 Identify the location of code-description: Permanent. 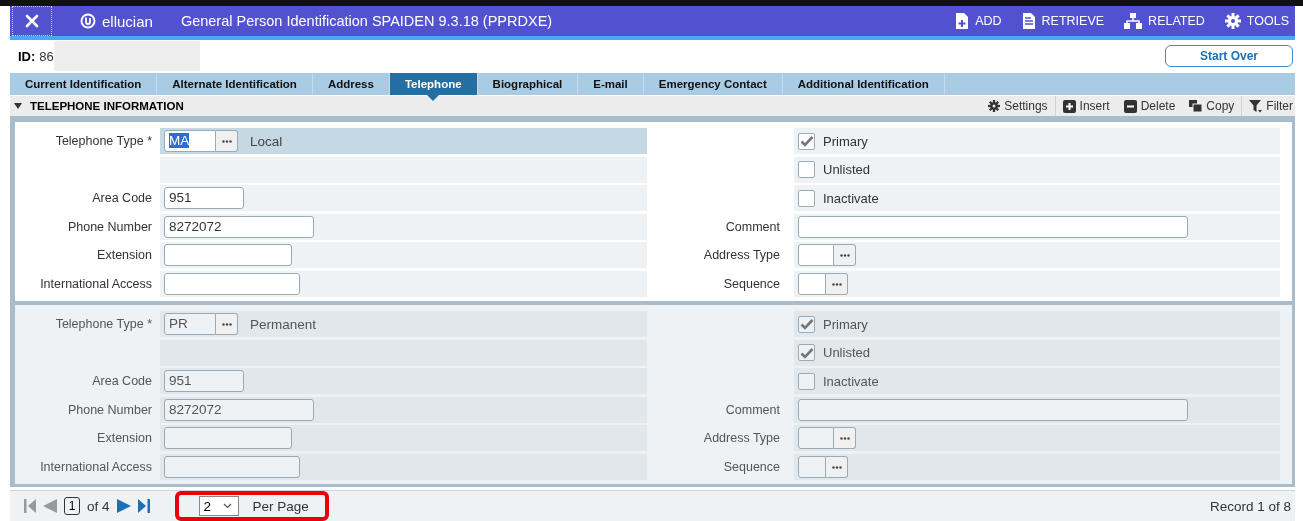
(283, 324).